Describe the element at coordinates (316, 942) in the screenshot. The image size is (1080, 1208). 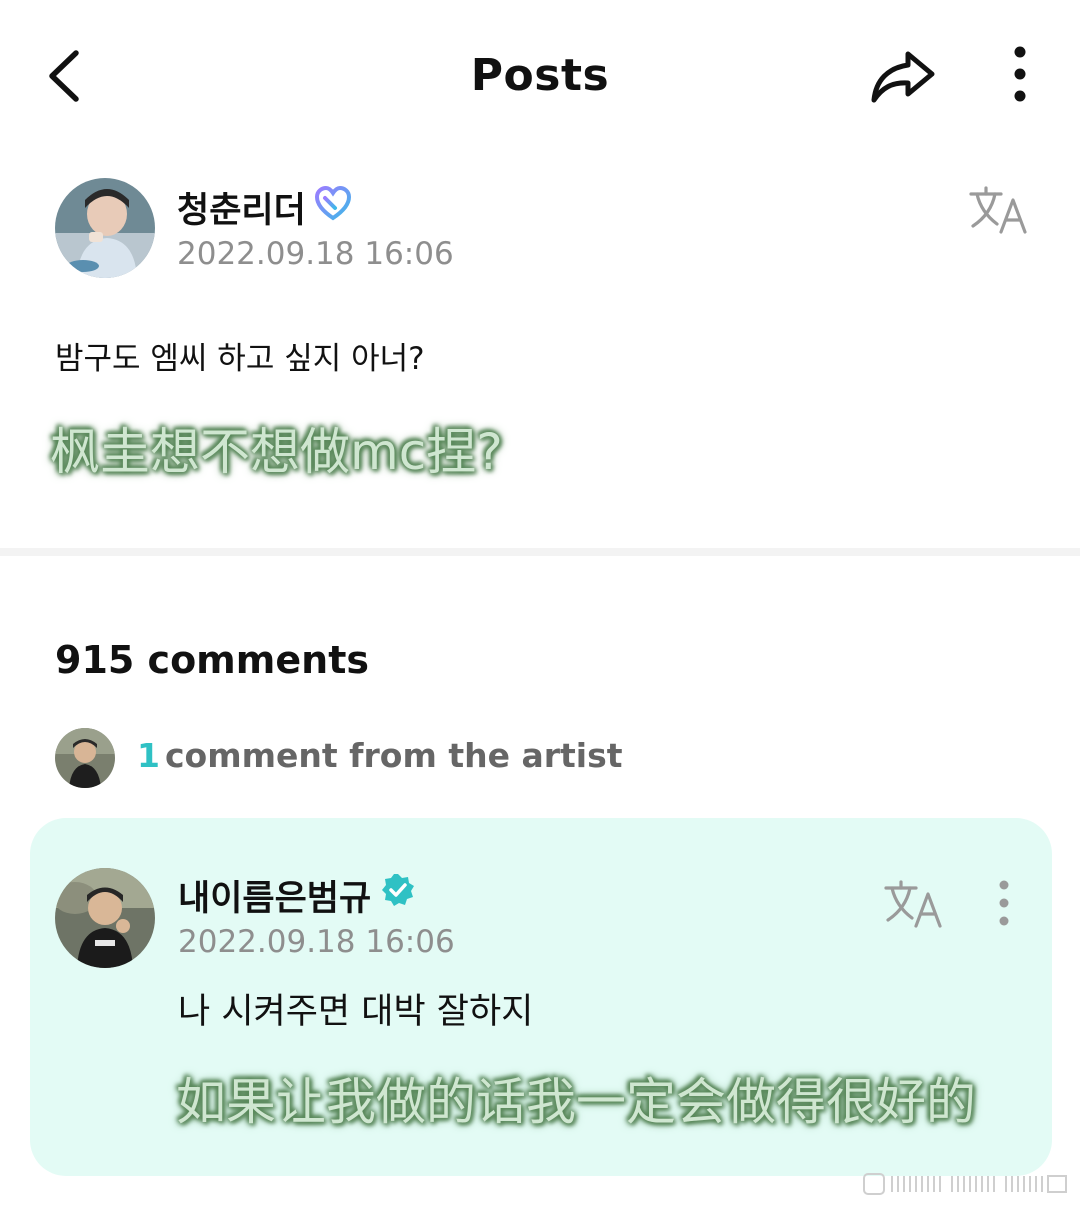
I see `comment-timestamp: 2022.09.18 16:06` at that location.